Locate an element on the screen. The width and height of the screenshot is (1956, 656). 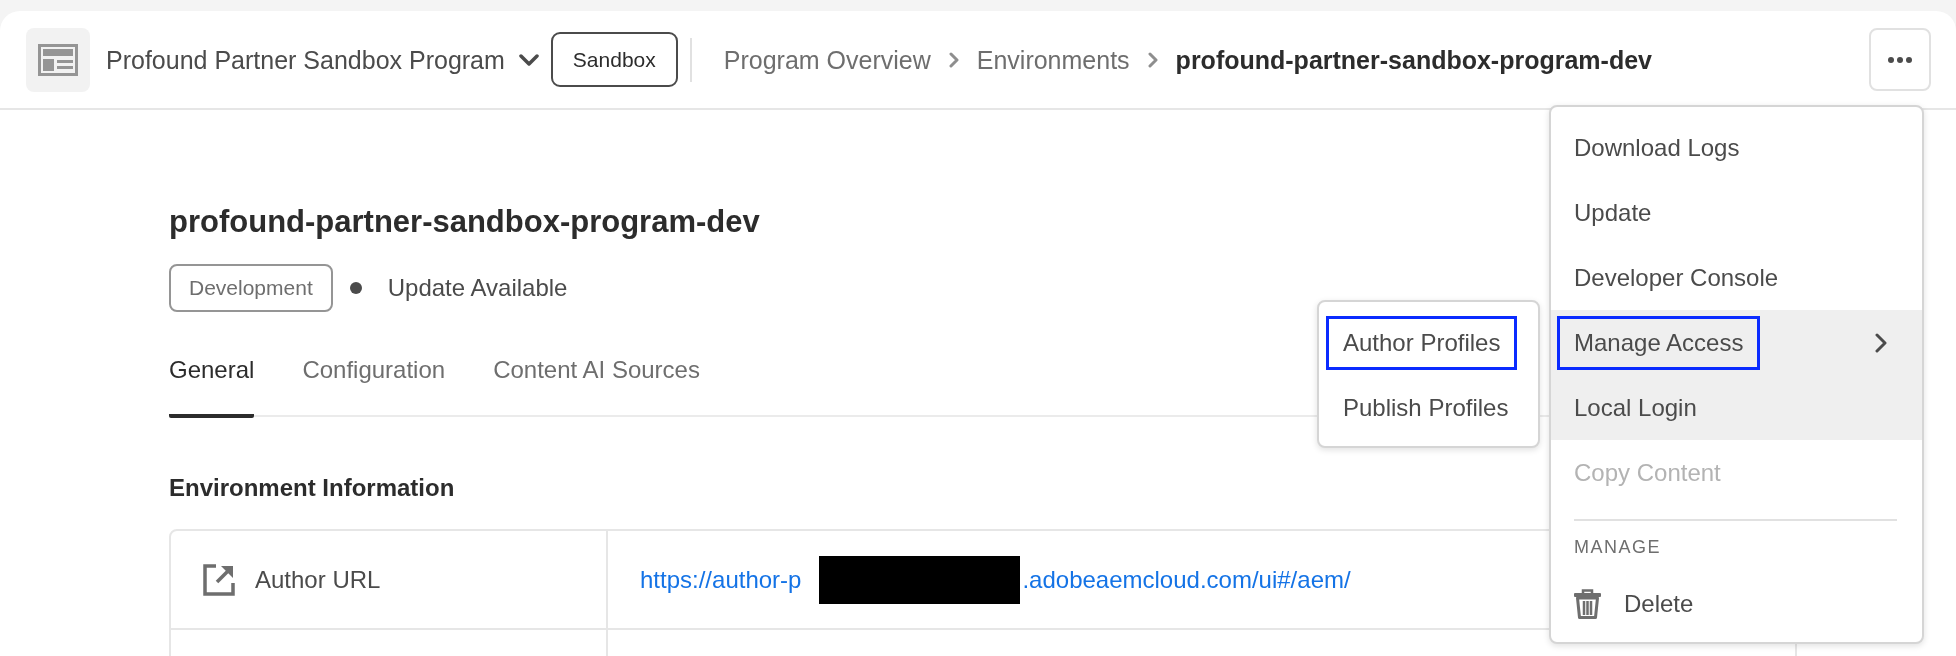
tab: Configuration is located at coordinates (374, 380).